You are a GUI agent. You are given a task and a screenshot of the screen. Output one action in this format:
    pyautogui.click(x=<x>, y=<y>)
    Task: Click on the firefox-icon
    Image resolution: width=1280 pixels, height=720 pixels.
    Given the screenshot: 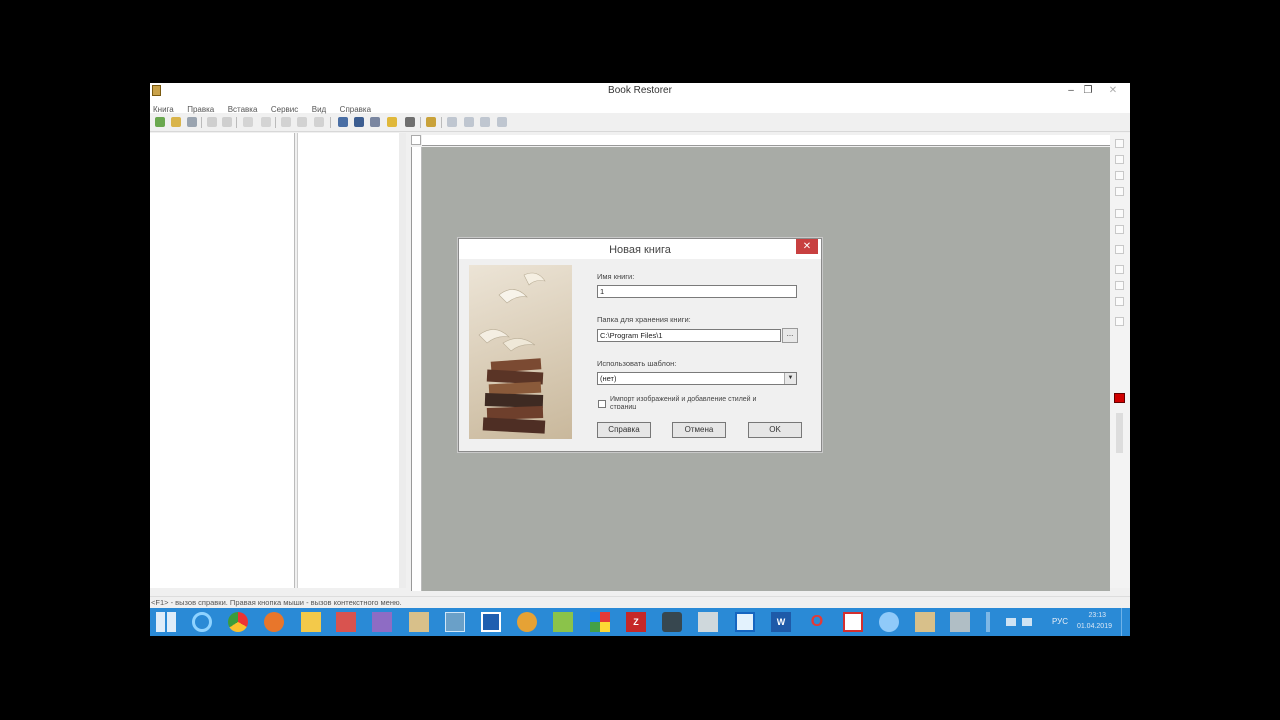 What is the action you would take?
    pyautogui.click(x=274, y=622)
    